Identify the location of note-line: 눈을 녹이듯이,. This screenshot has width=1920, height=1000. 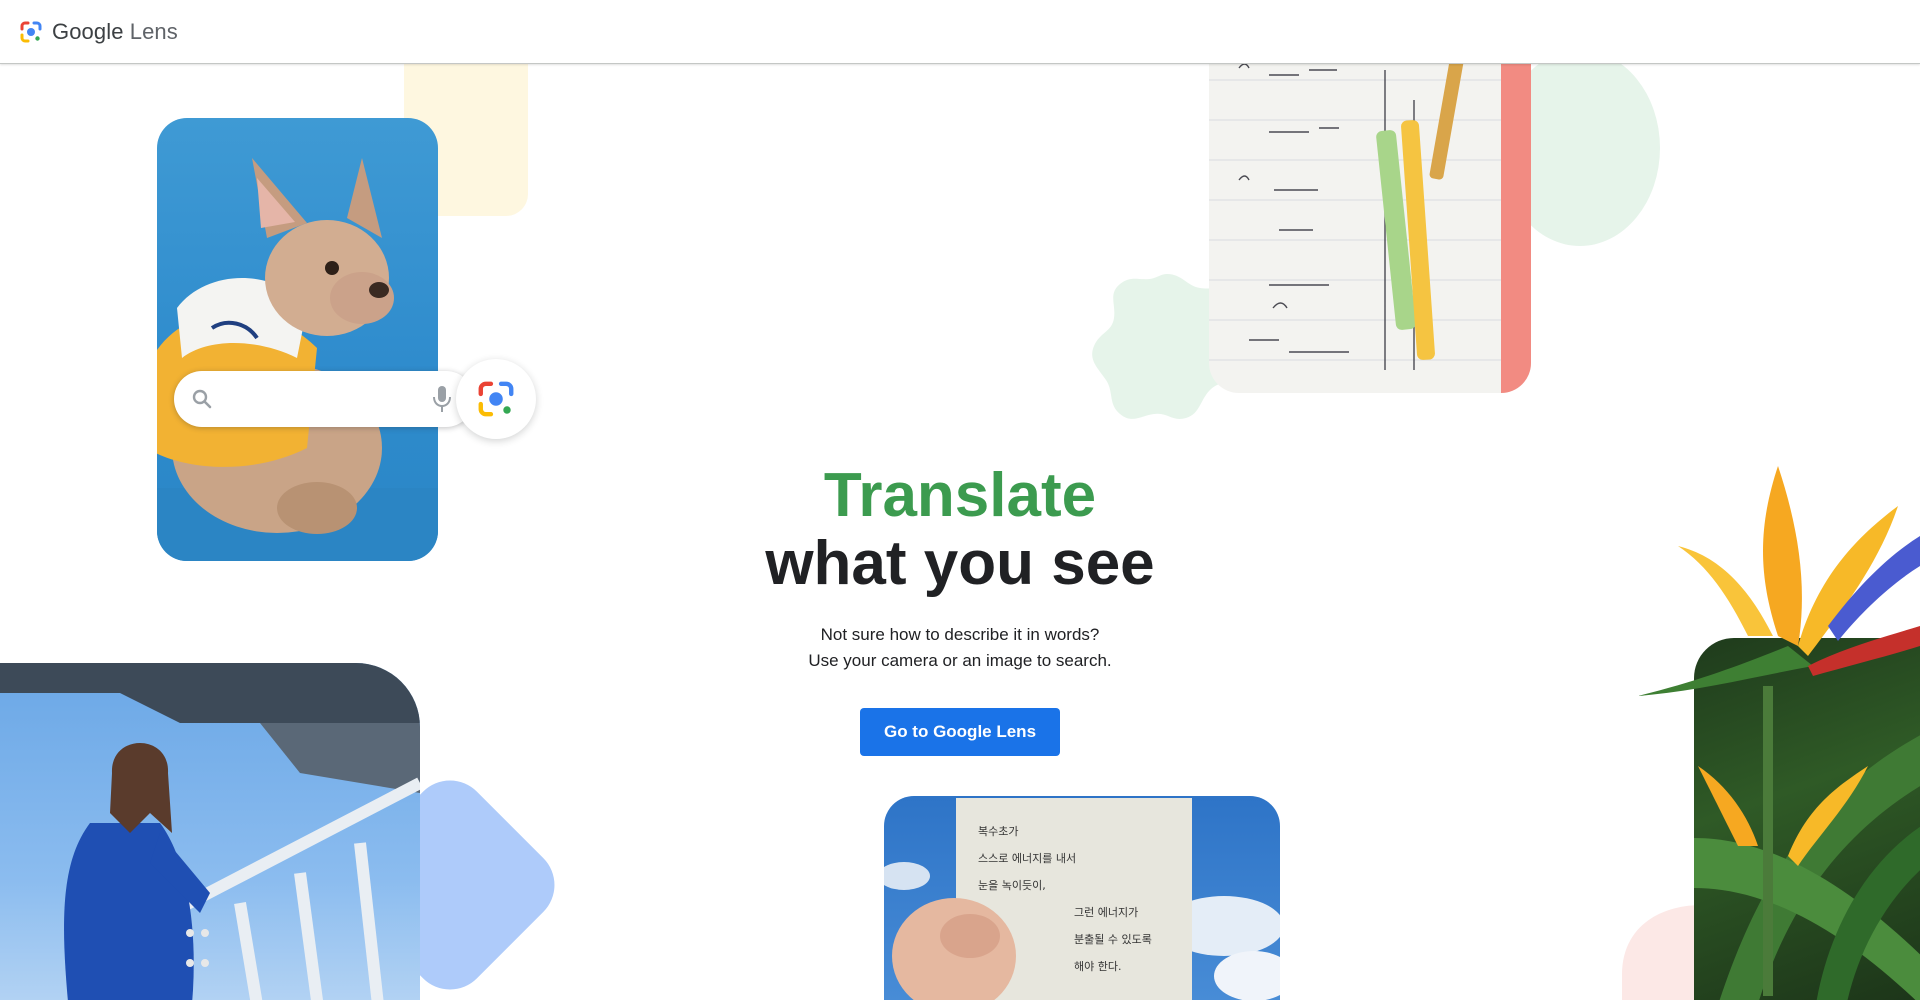
(1012, 885).